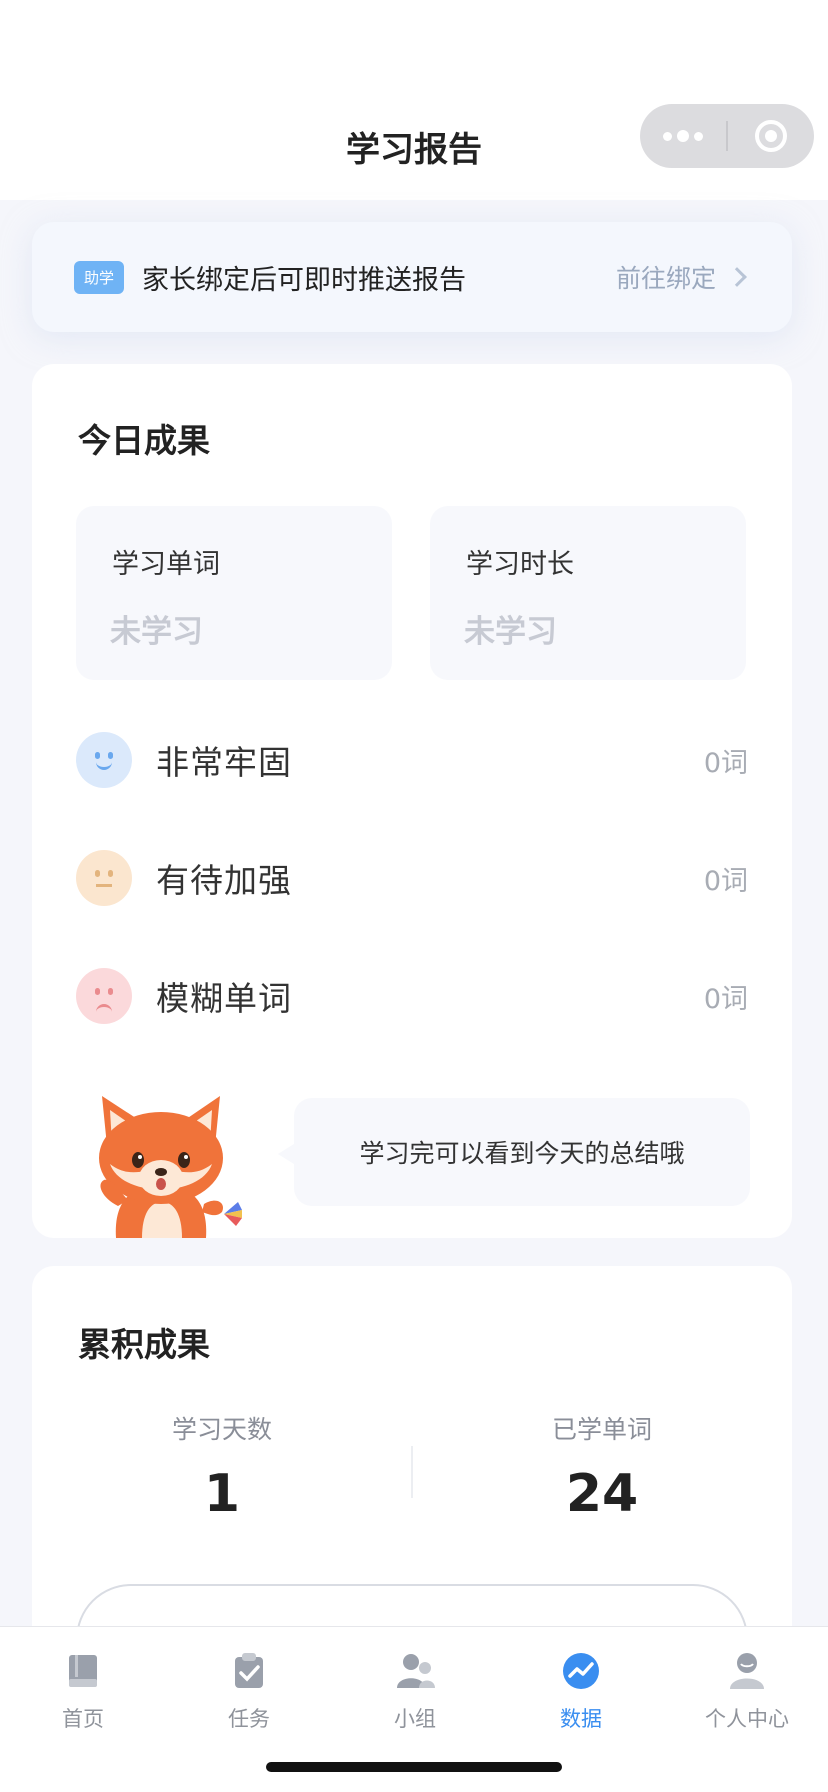 This screenshot has height=1792, width=828. Describe the element at coordinates (170, 1167) in the screenshot. I see `fox-mascot-icon` at that location.